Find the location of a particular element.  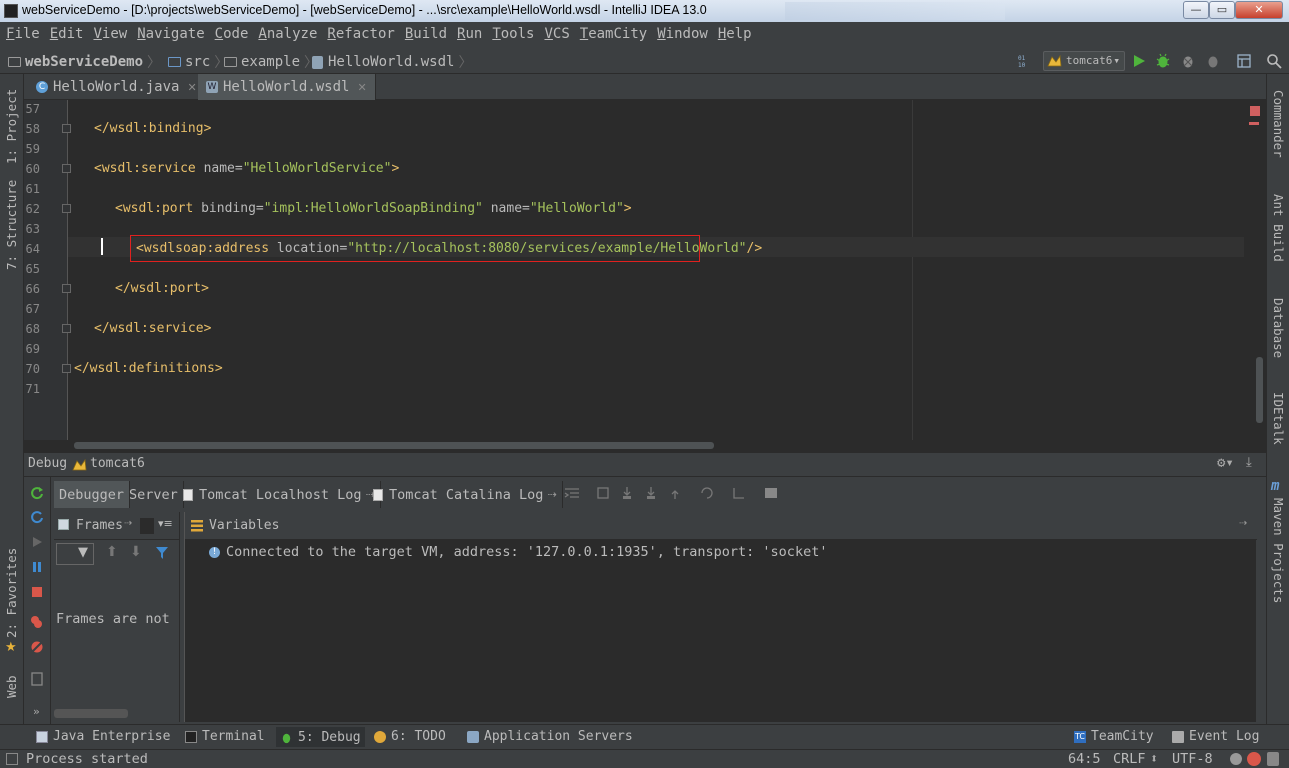

cursor-position: 64:5 is located at coordinates (1084, 759).